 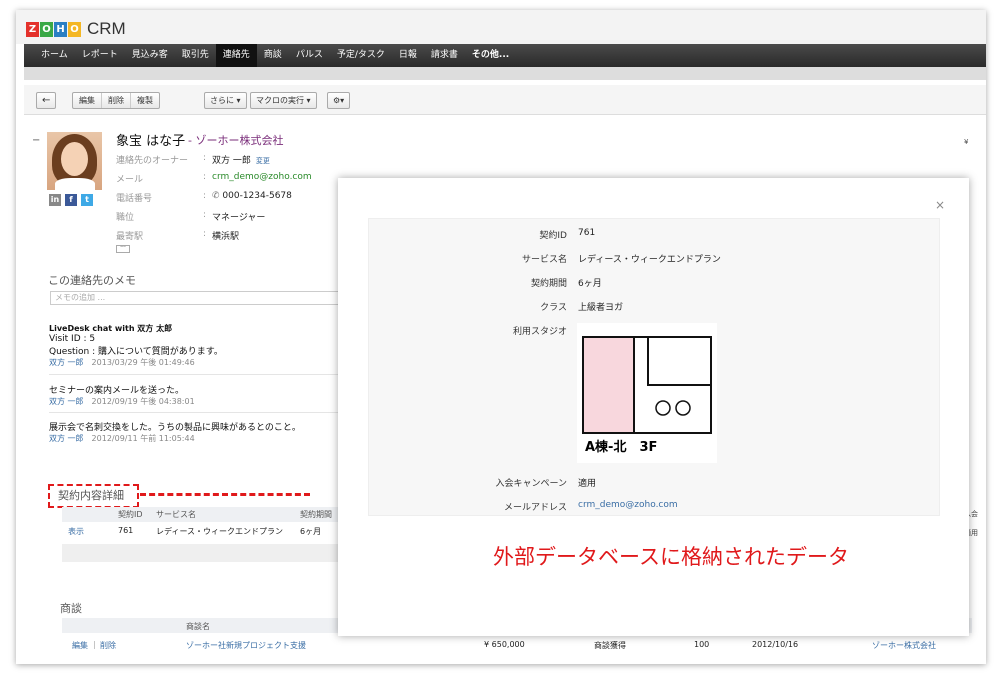 What do you see at coordinates (87, 100) in the screenshot?
I see `edit-button: 編集` at bounding box center [87, 100].